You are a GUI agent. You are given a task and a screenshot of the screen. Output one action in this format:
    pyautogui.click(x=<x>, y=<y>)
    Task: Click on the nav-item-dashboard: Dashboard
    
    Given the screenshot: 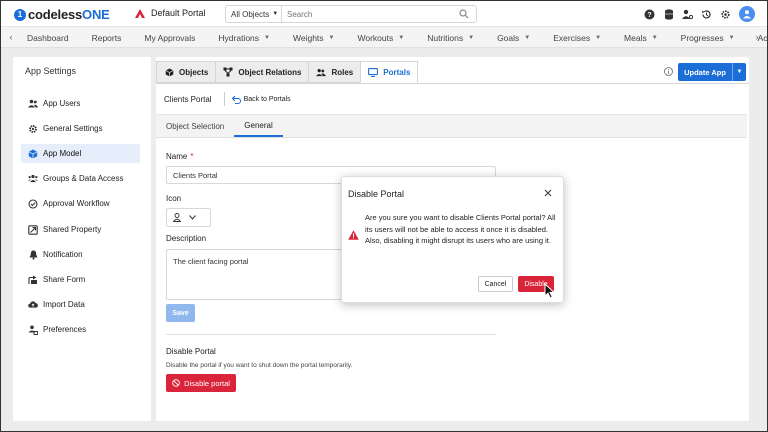 What is the action you would take?
    pyautogui.click(x=48, y=38)
    